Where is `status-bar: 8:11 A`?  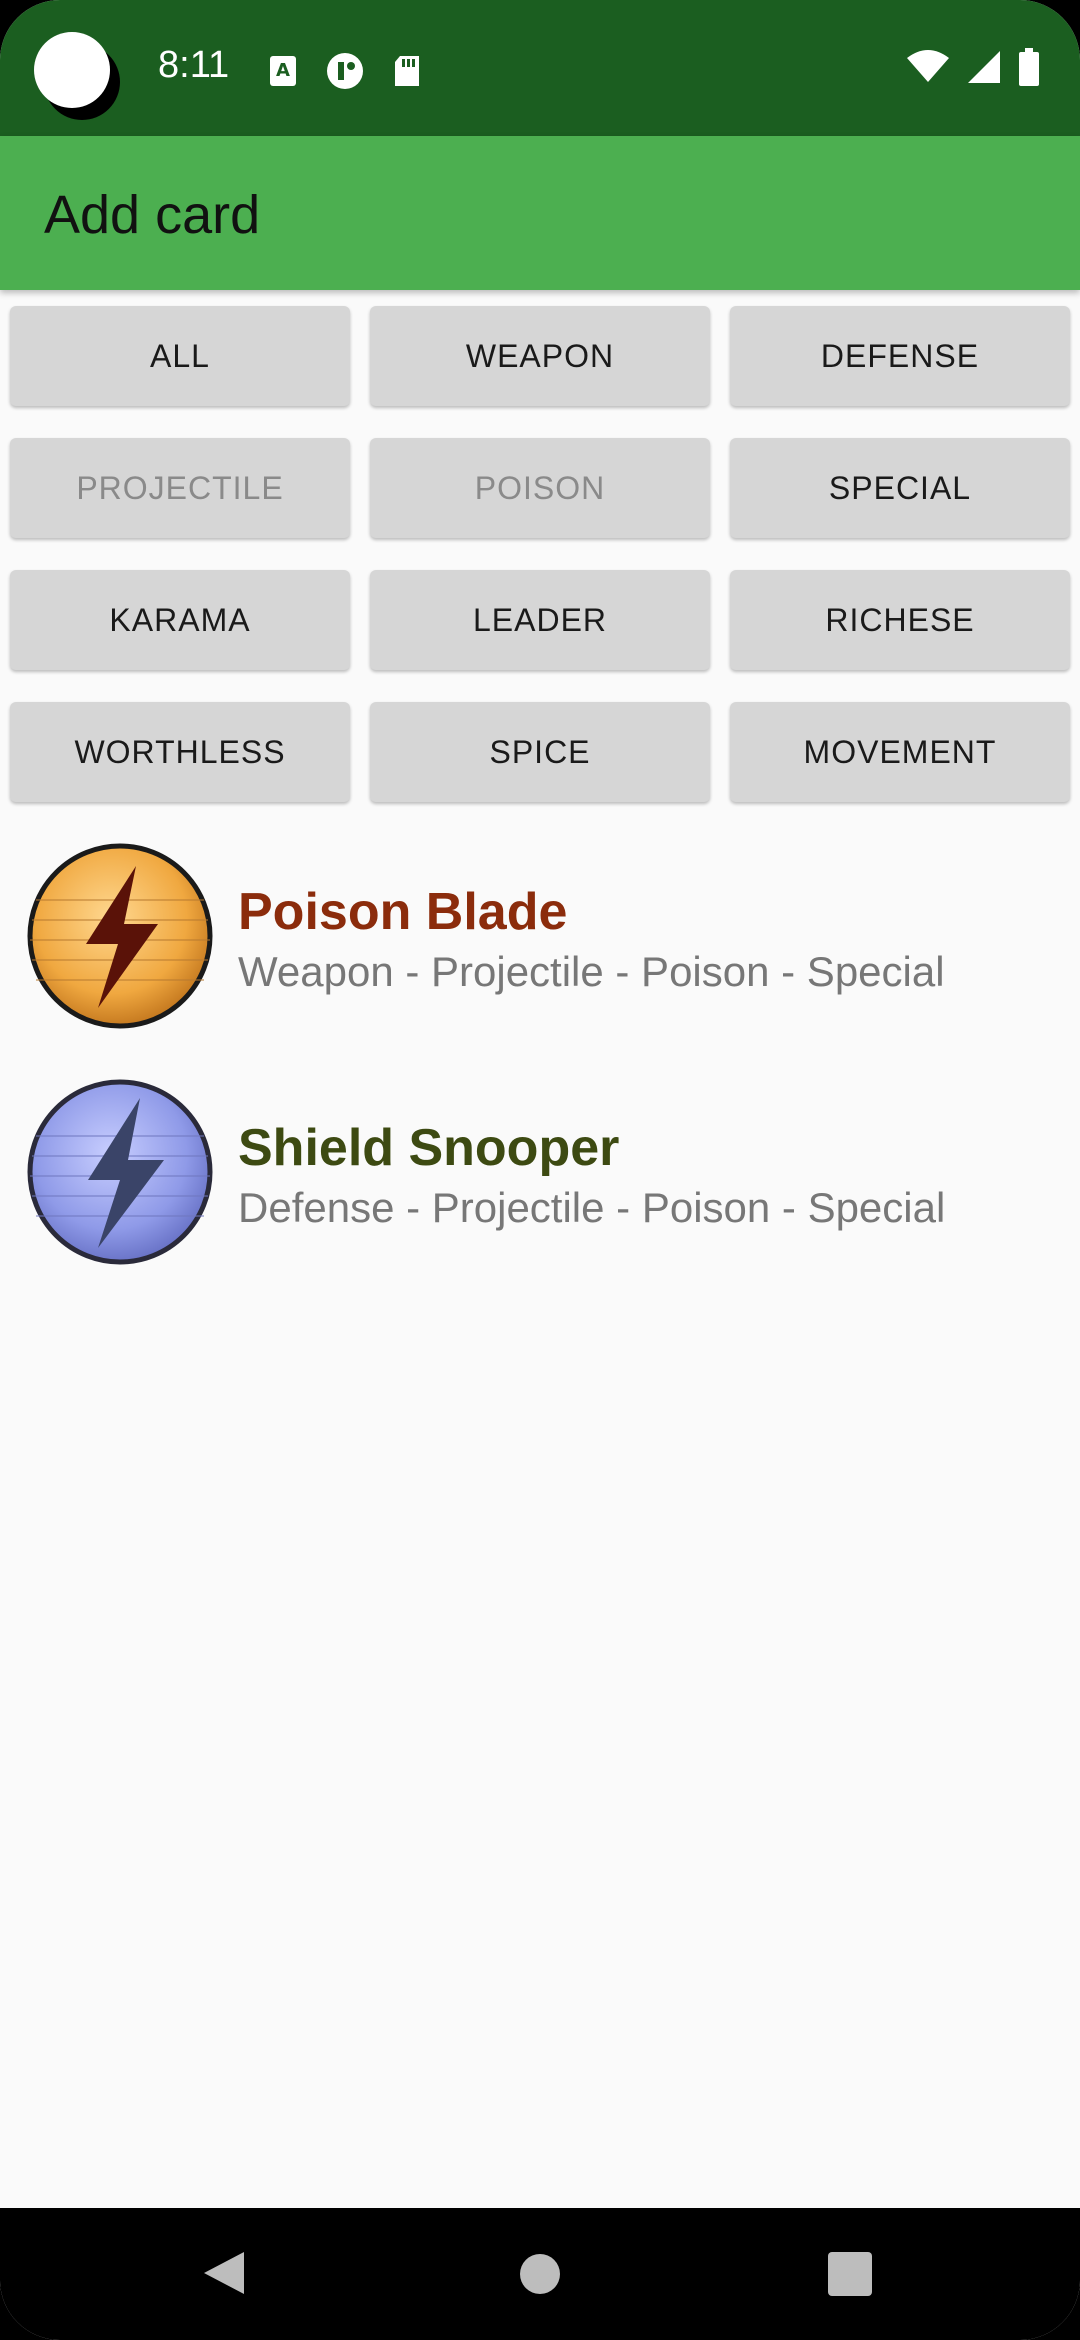 status-bar: 8:11 A is located at coordinates (540, 68).